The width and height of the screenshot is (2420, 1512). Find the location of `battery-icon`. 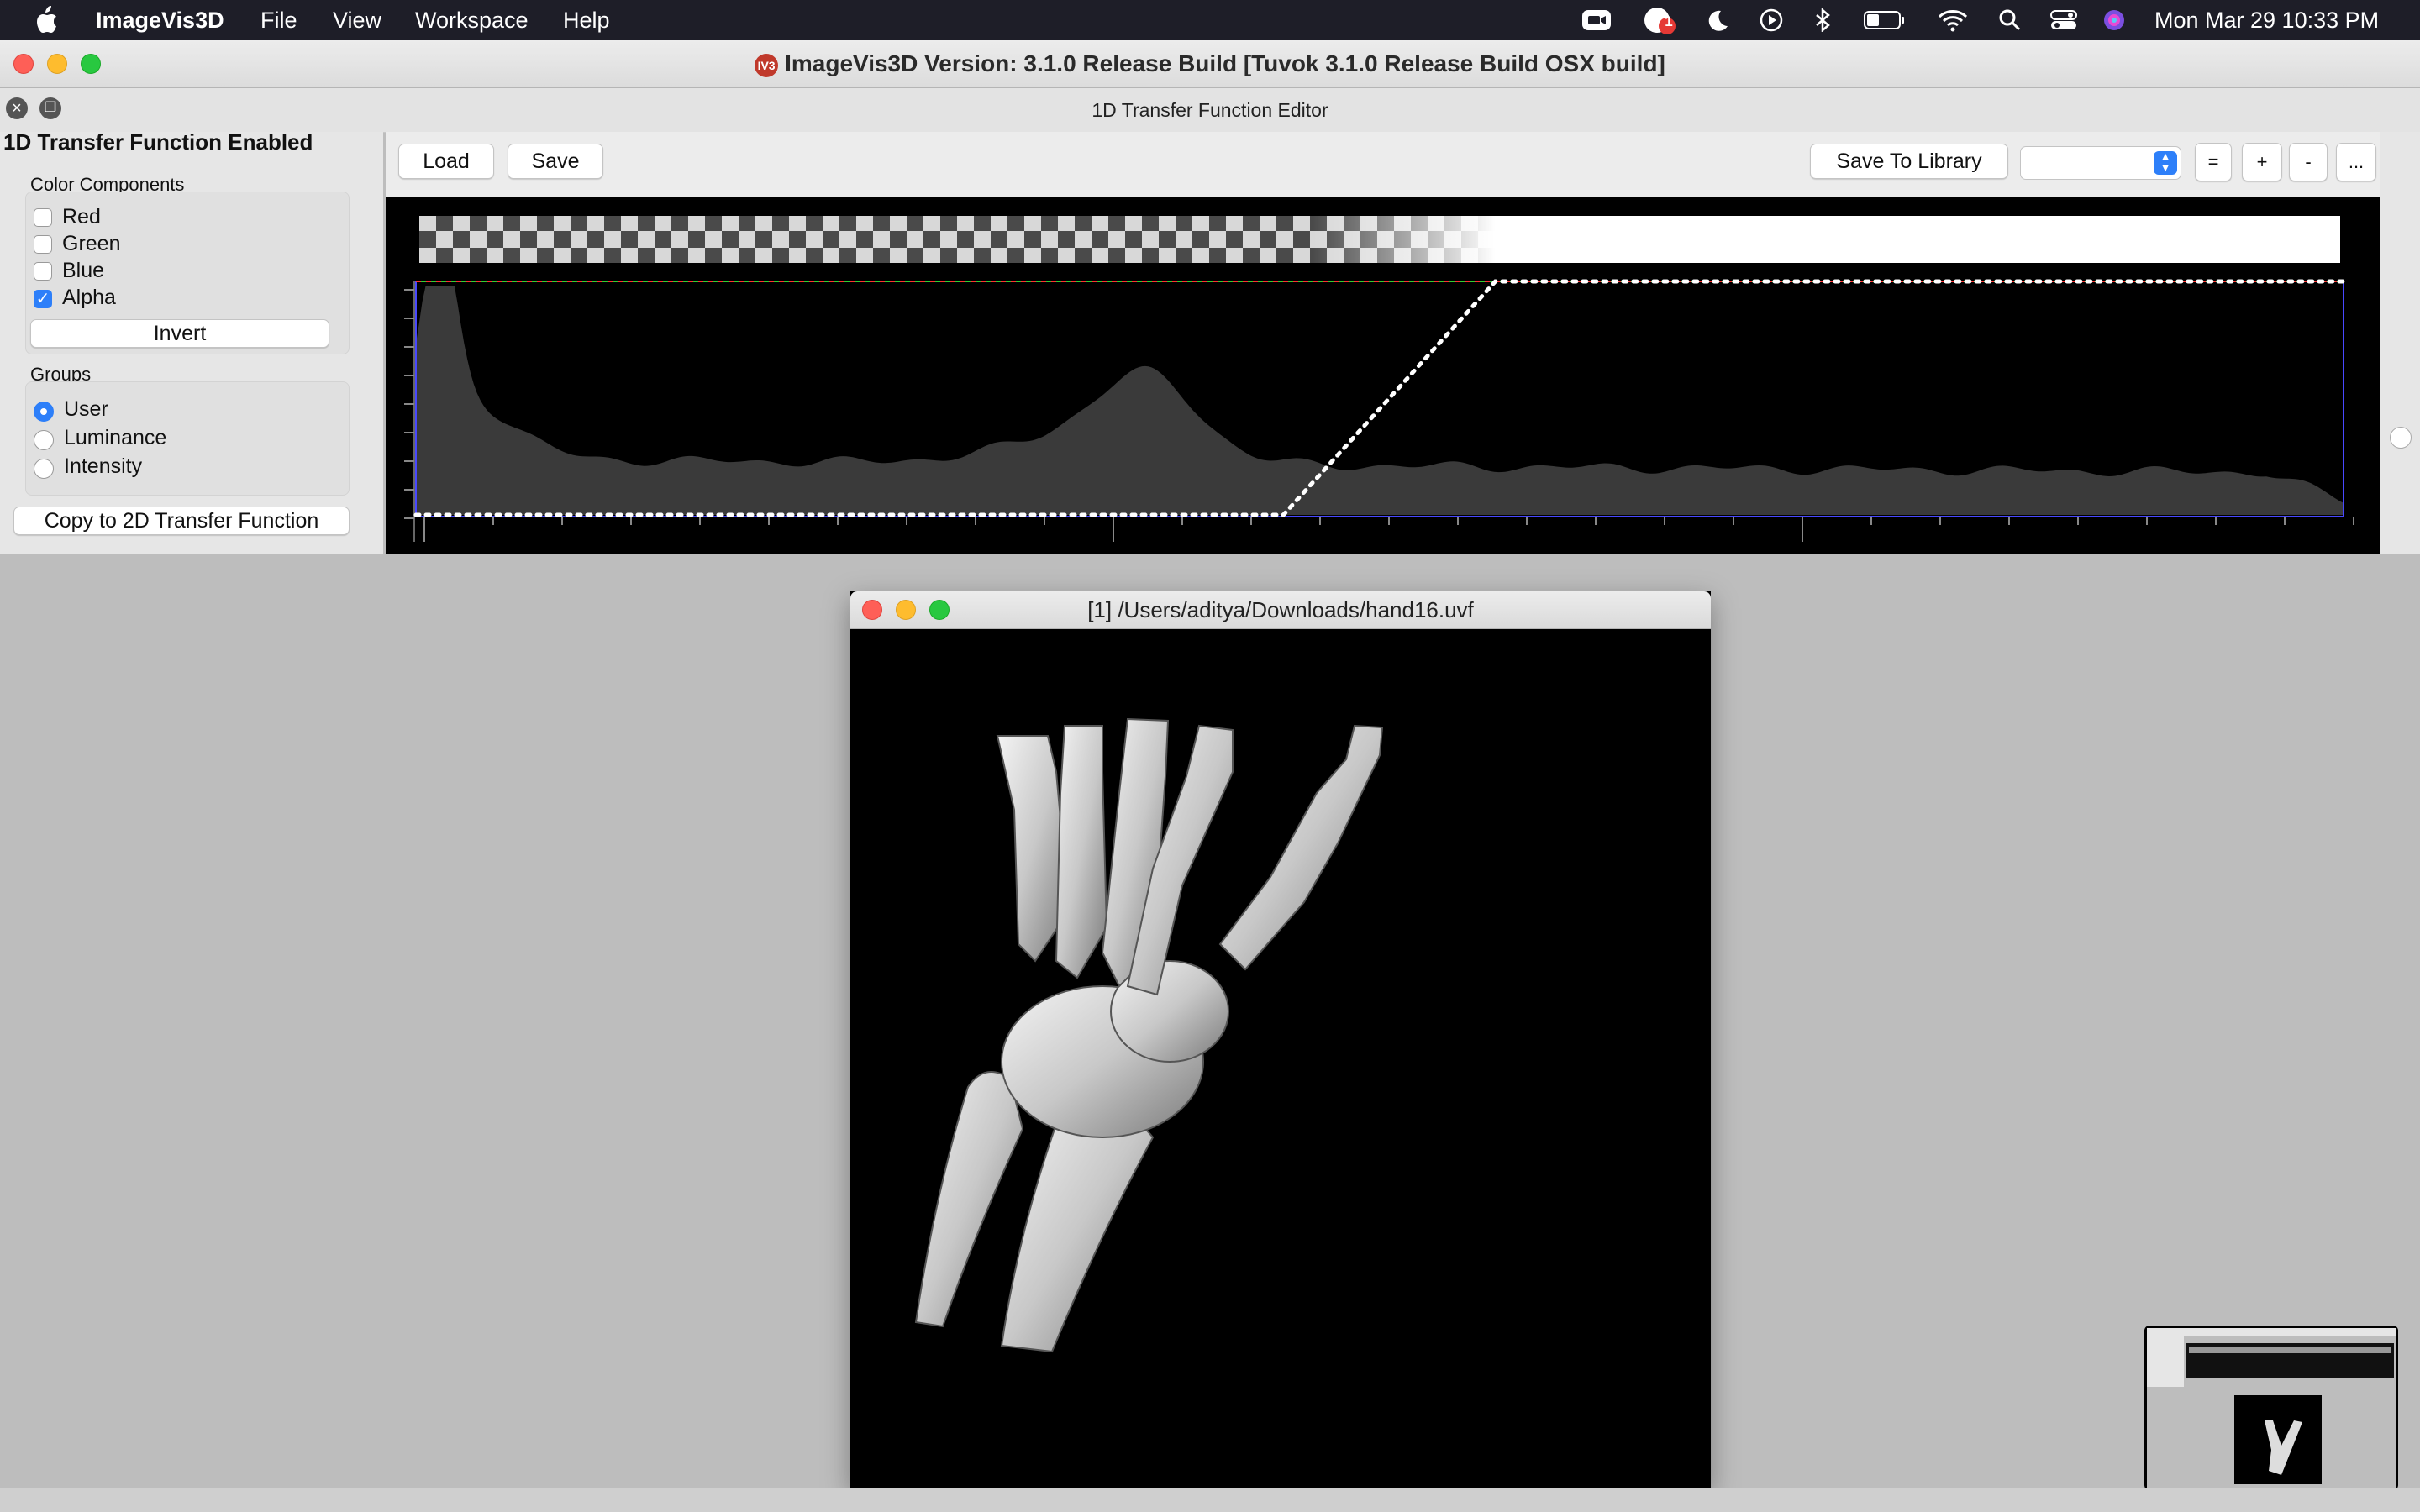

battery-icon is located at coordinates (1885, 20).